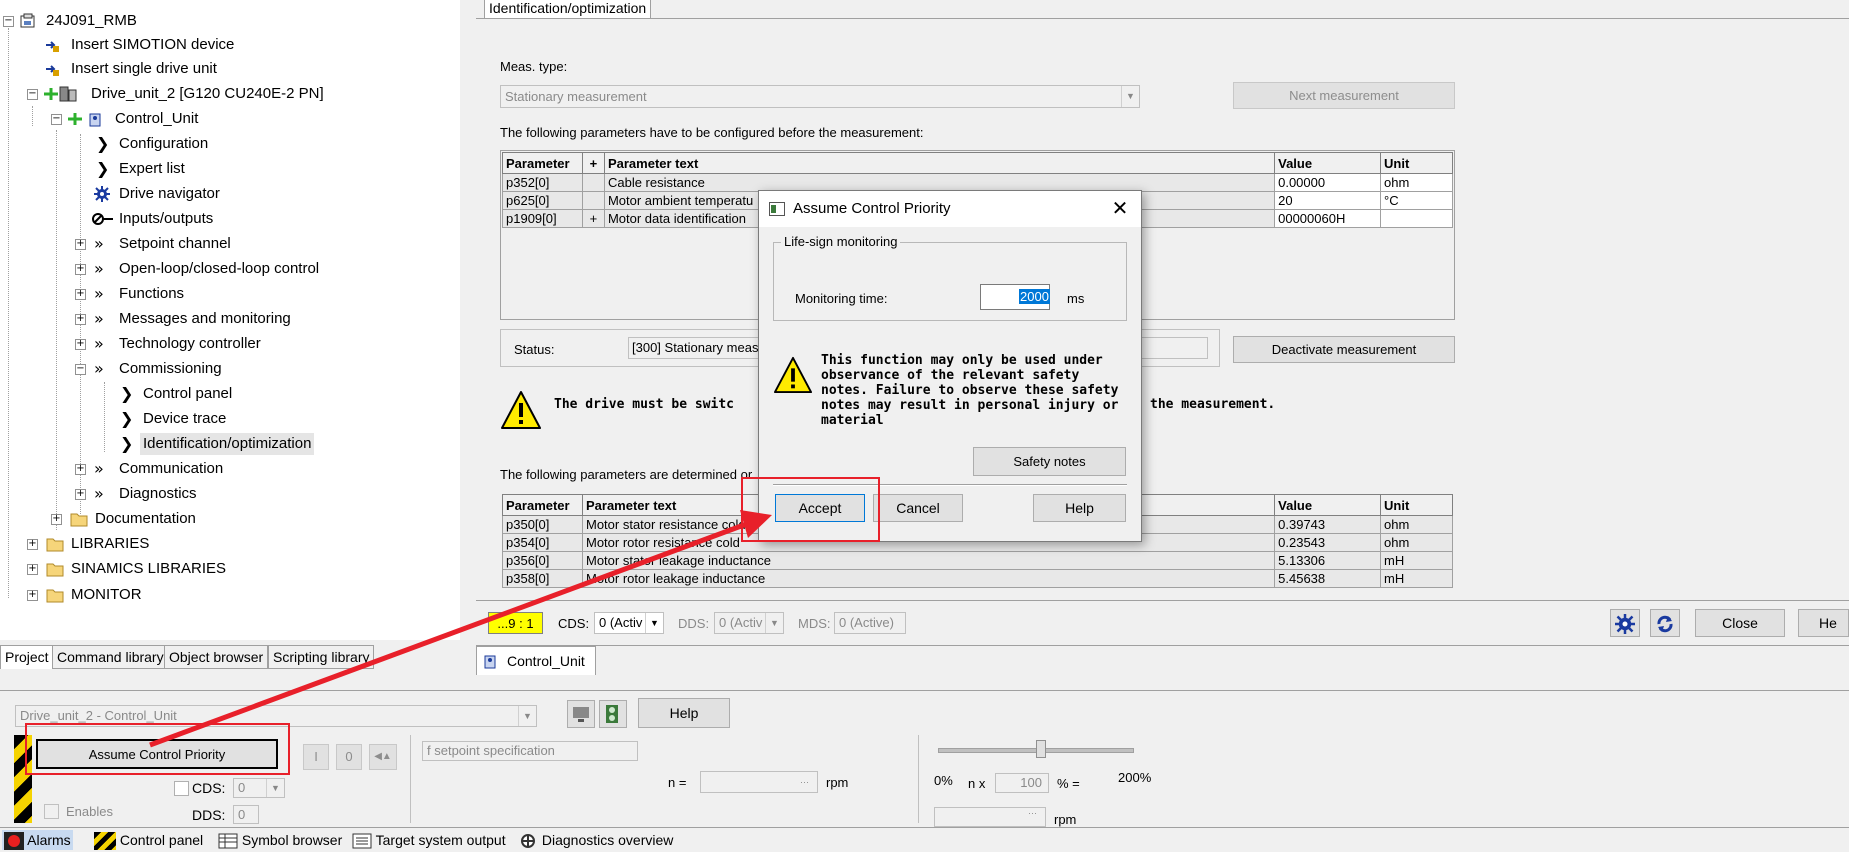  I want to click on nx-label: n x, so click(977, 783).